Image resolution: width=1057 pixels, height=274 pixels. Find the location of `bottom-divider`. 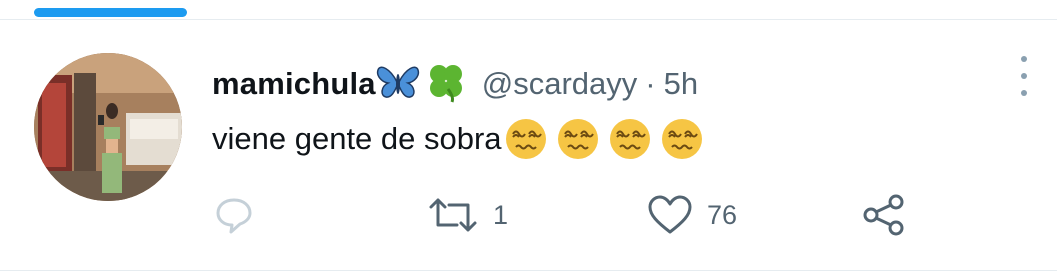

bottom-divider is located at coordinates (528, 270).